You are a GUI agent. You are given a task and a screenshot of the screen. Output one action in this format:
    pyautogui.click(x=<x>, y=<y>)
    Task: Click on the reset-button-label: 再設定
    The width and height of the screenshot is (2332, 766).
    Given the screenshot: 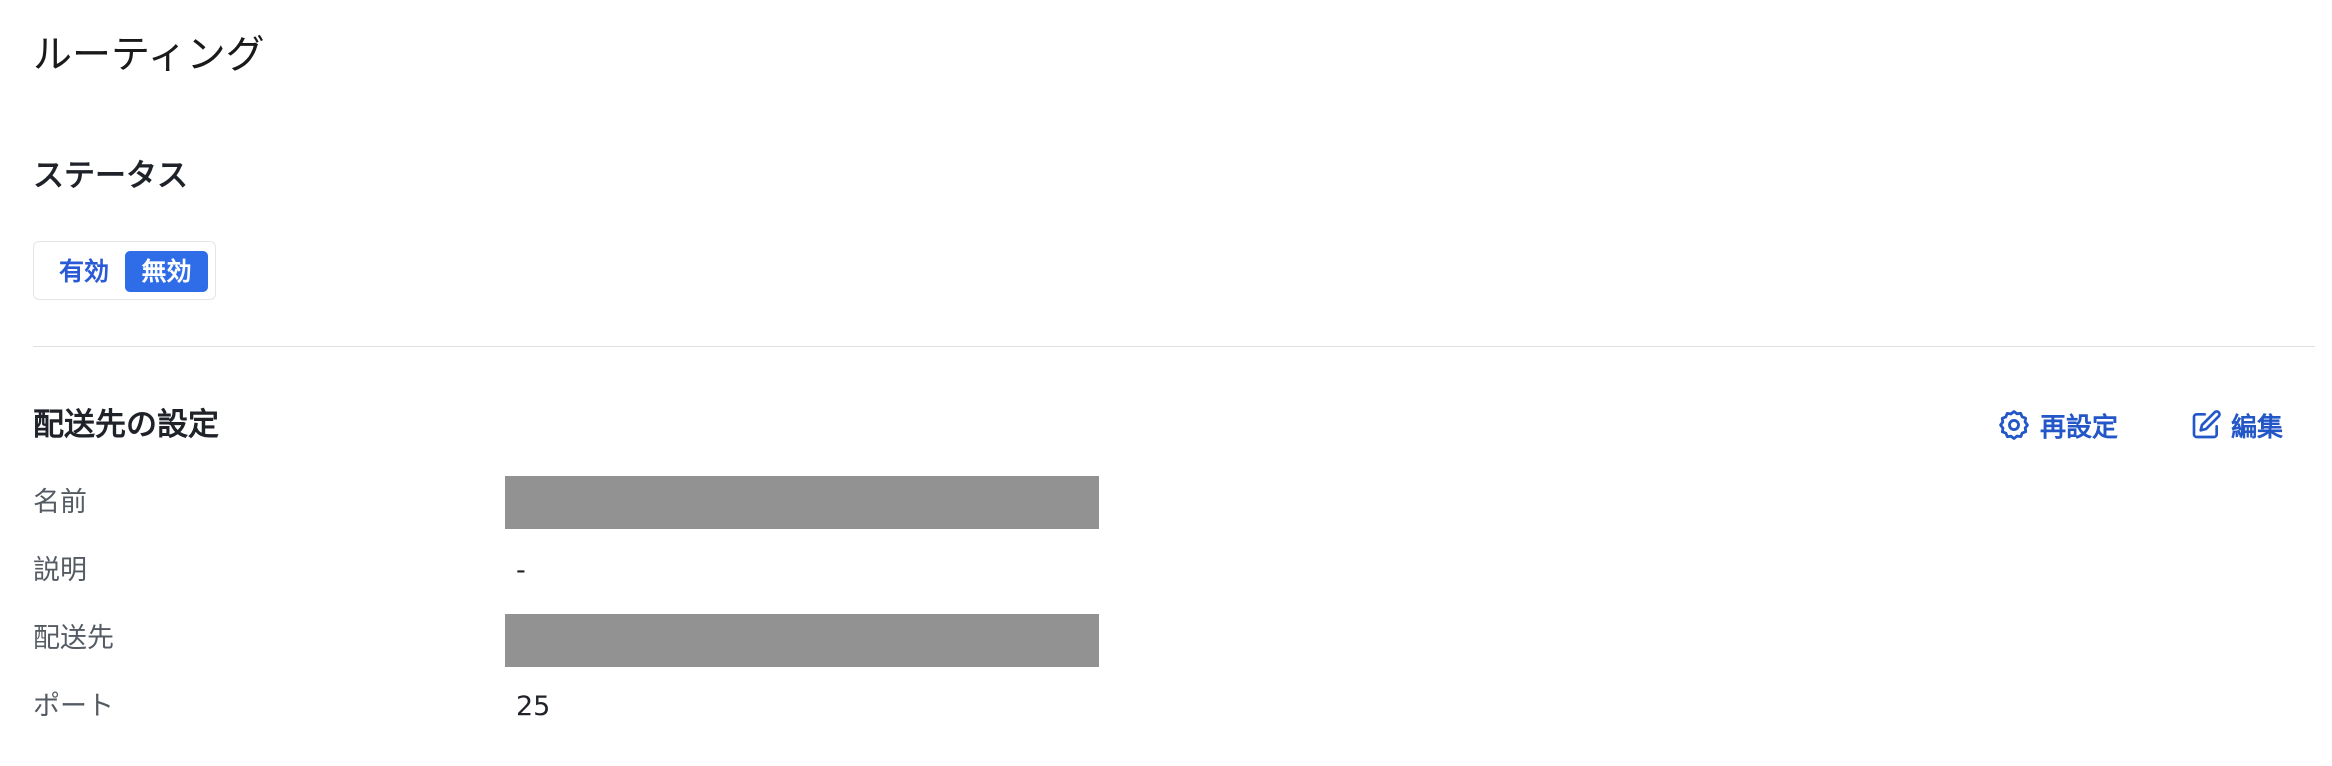 What is the action you would take?
    pyautogui.click(x=2079, y=427)
    